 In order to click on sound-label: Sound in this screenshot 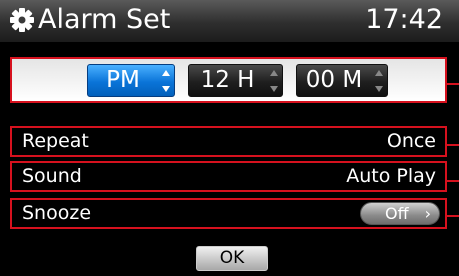, I will do `click(52, 176)`.